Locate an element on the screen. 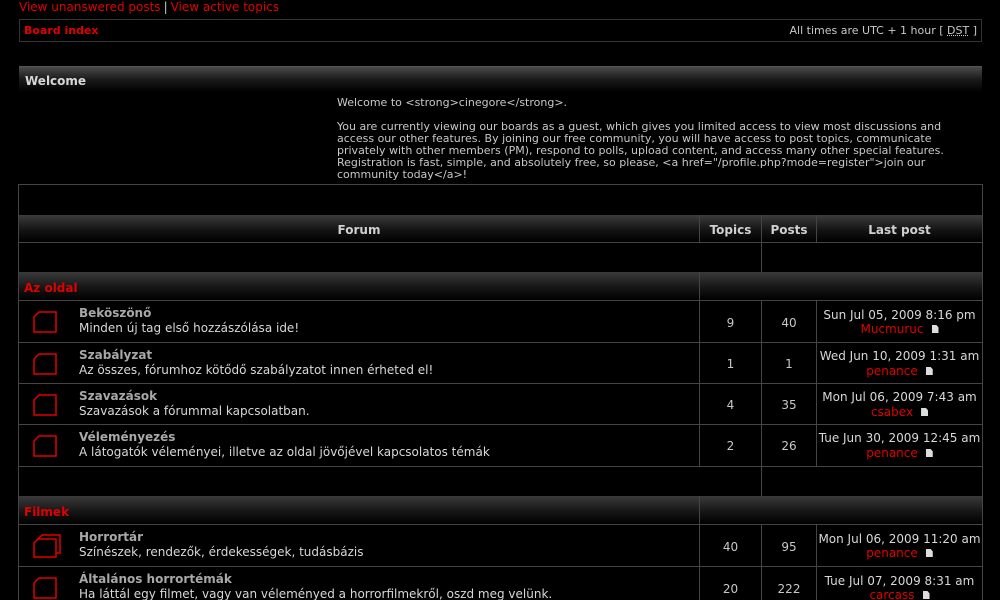 This screenshot has width=1000, height=600. posts-cell: 35 is located at coordinates (789, 404).